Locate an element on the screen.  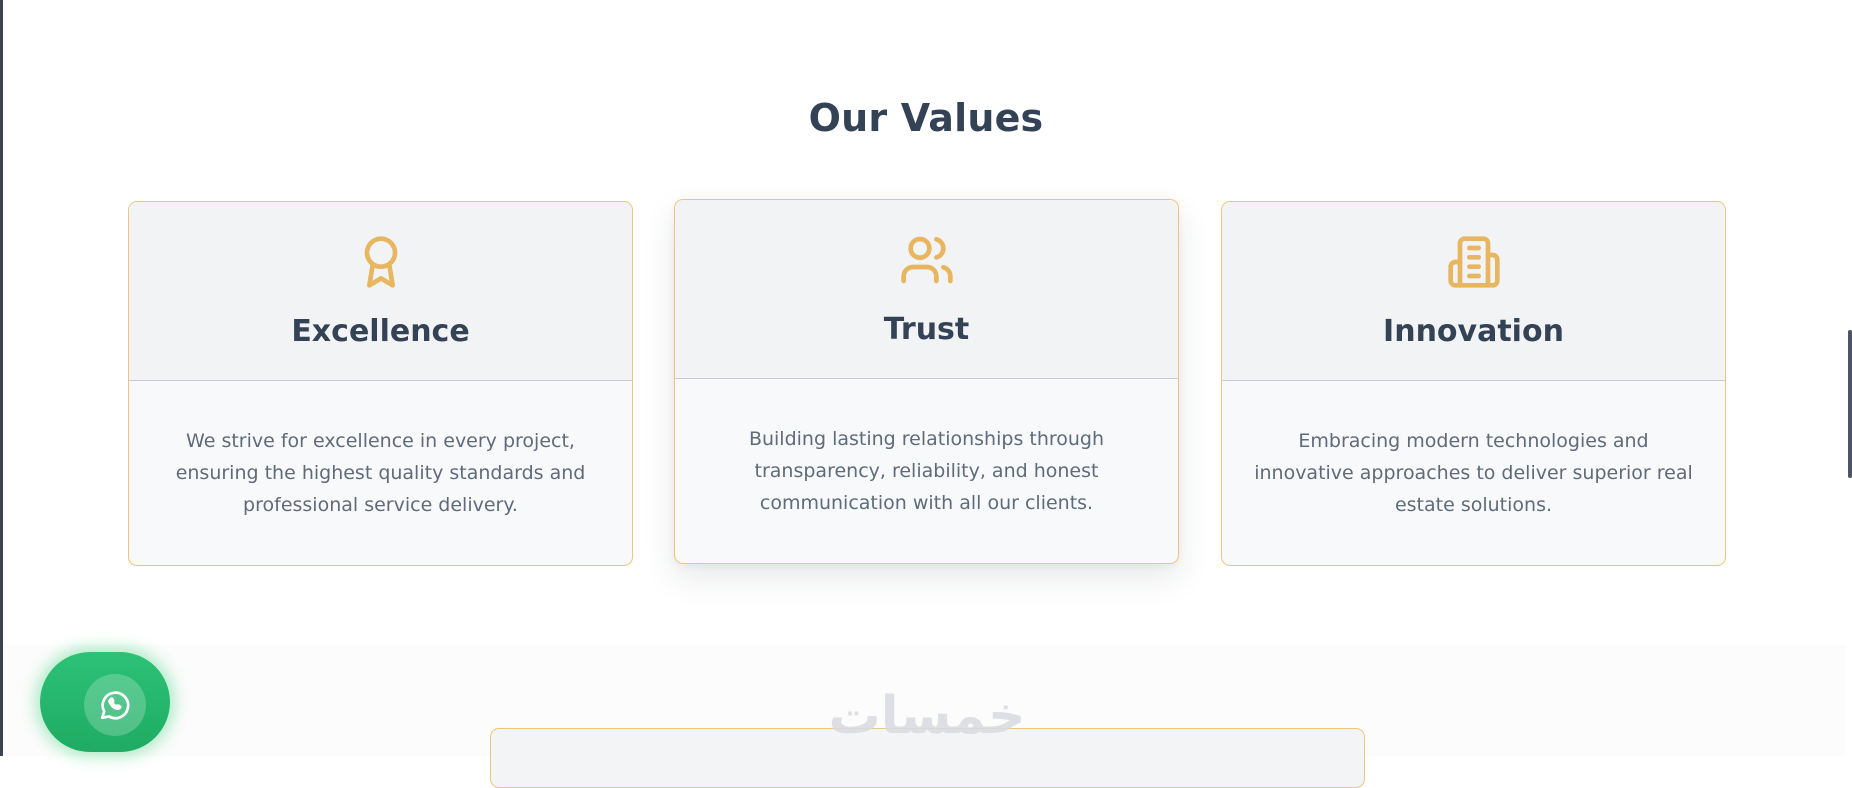
whatsapp-chat-button is located at coordinates (105, 702).